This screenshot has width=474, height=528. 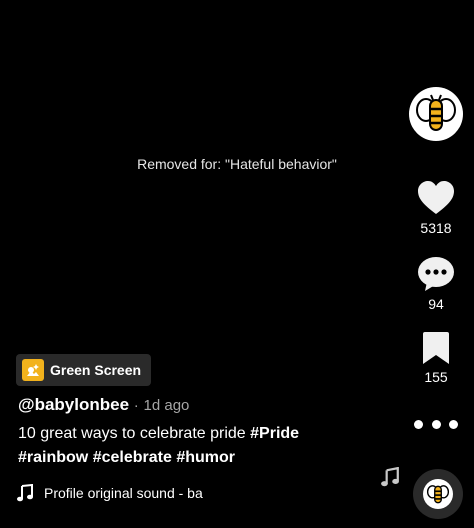 I want to click on more-dots-icon, so click(x=436, y=424).